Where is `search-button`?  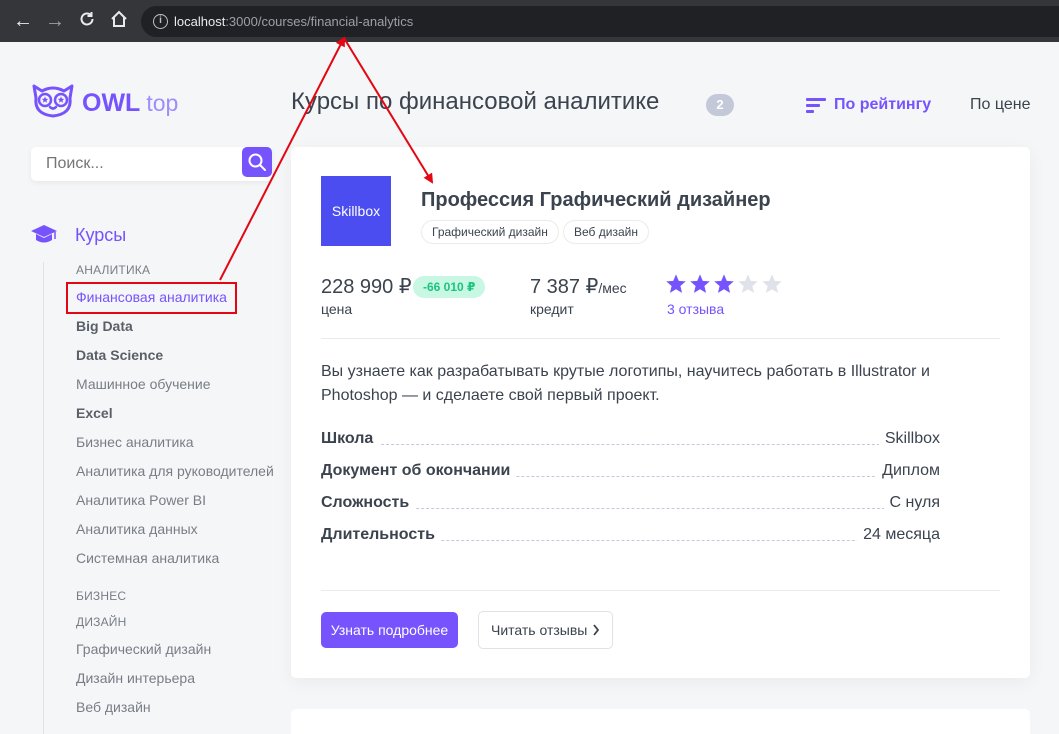 search-button is located at coordinates (257, 162).